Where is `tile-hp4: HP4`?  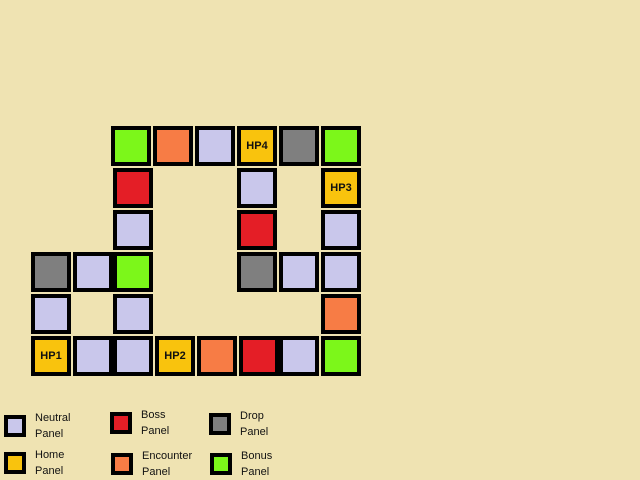
tile-hp4: HP4 is located at coordinates (257, 146).